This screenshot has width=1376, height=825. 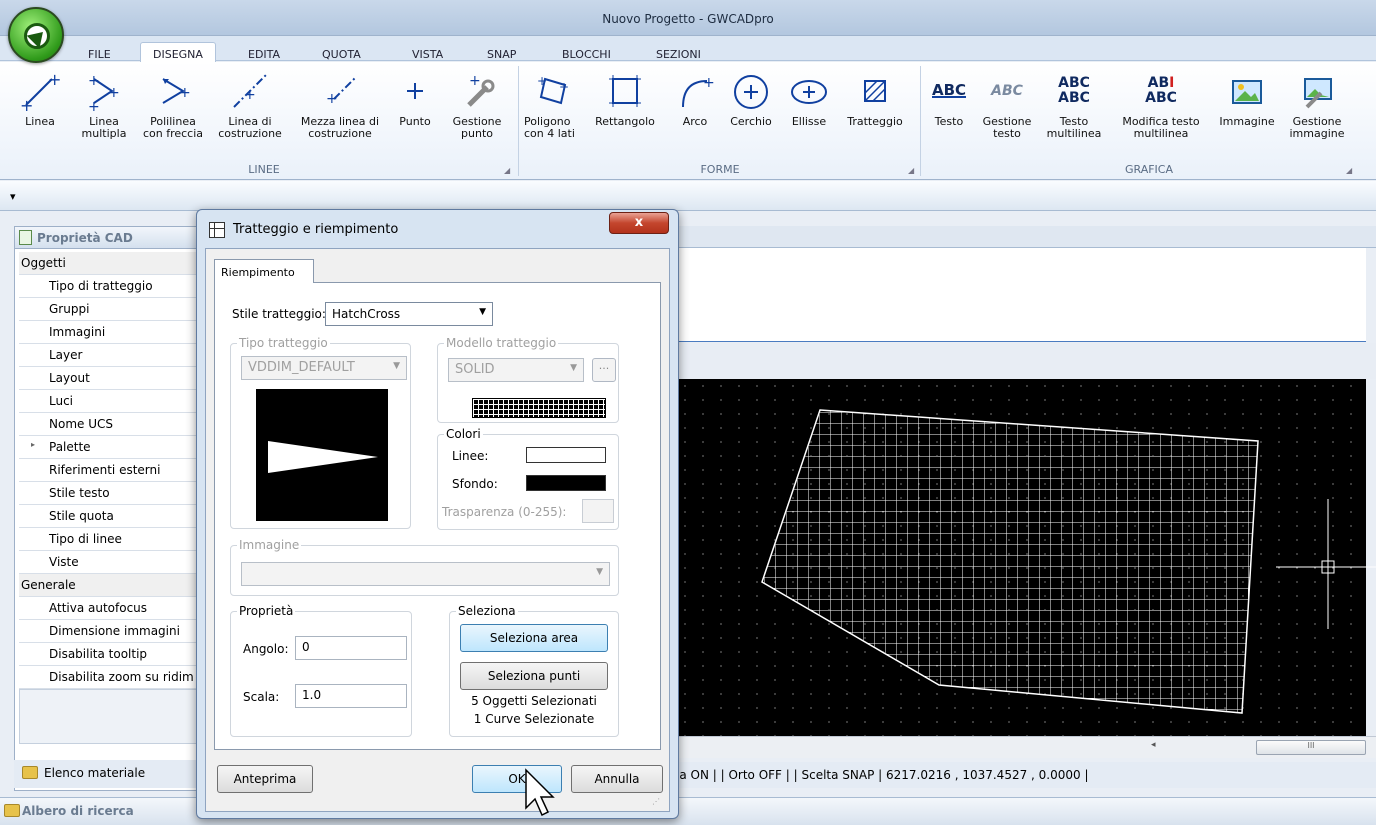 I want to click on ruler-band, so click(x=1026, y=361).